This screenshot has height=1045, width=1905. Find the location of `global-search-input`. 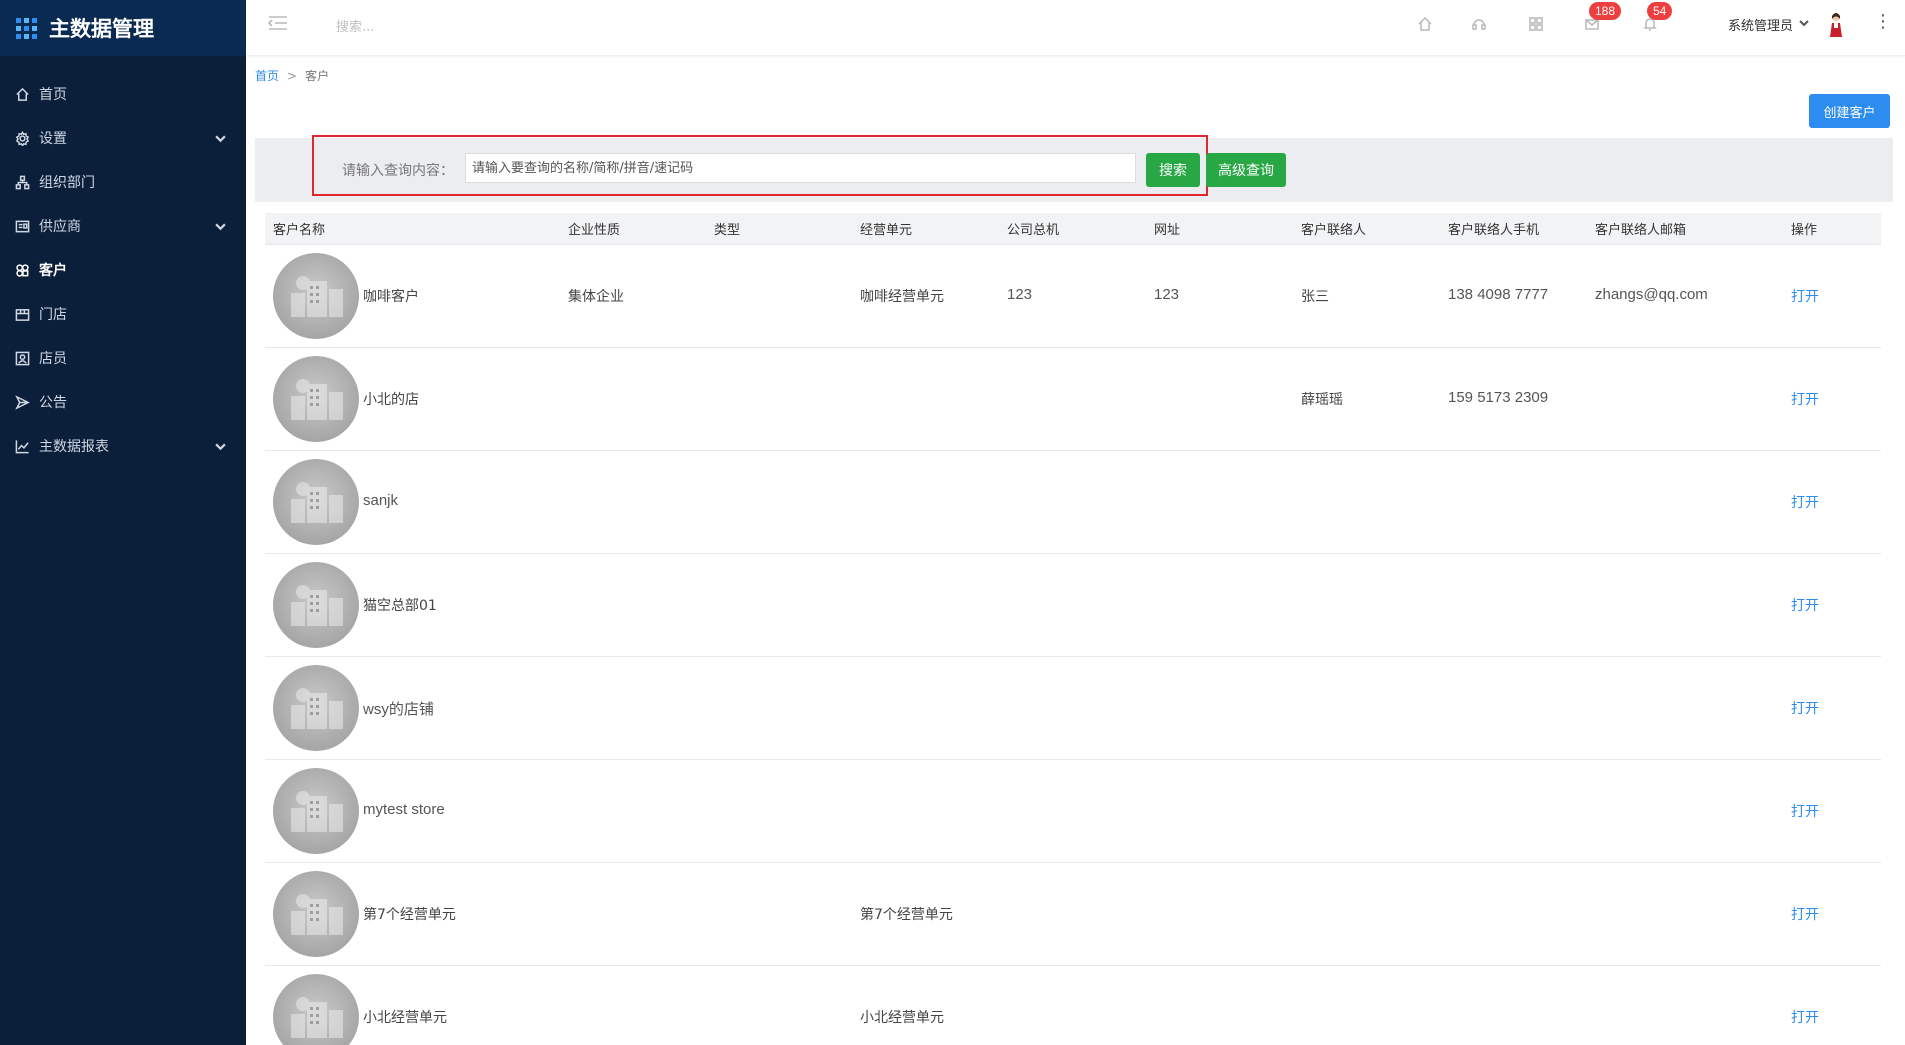

global-search-input is located at coordinates (486, 27).